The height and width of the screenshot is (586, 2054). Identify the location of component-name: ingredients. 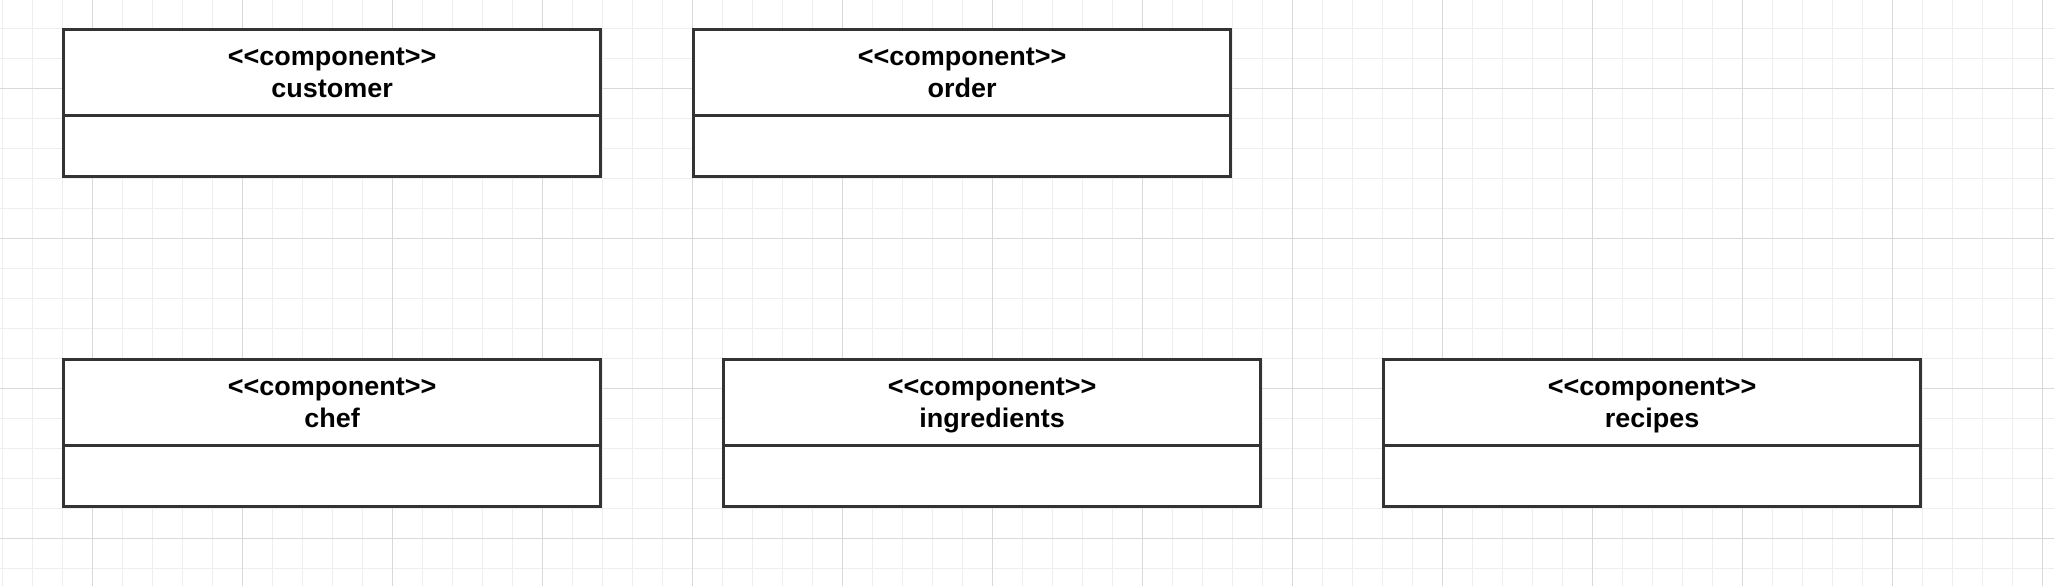
(992, 417).